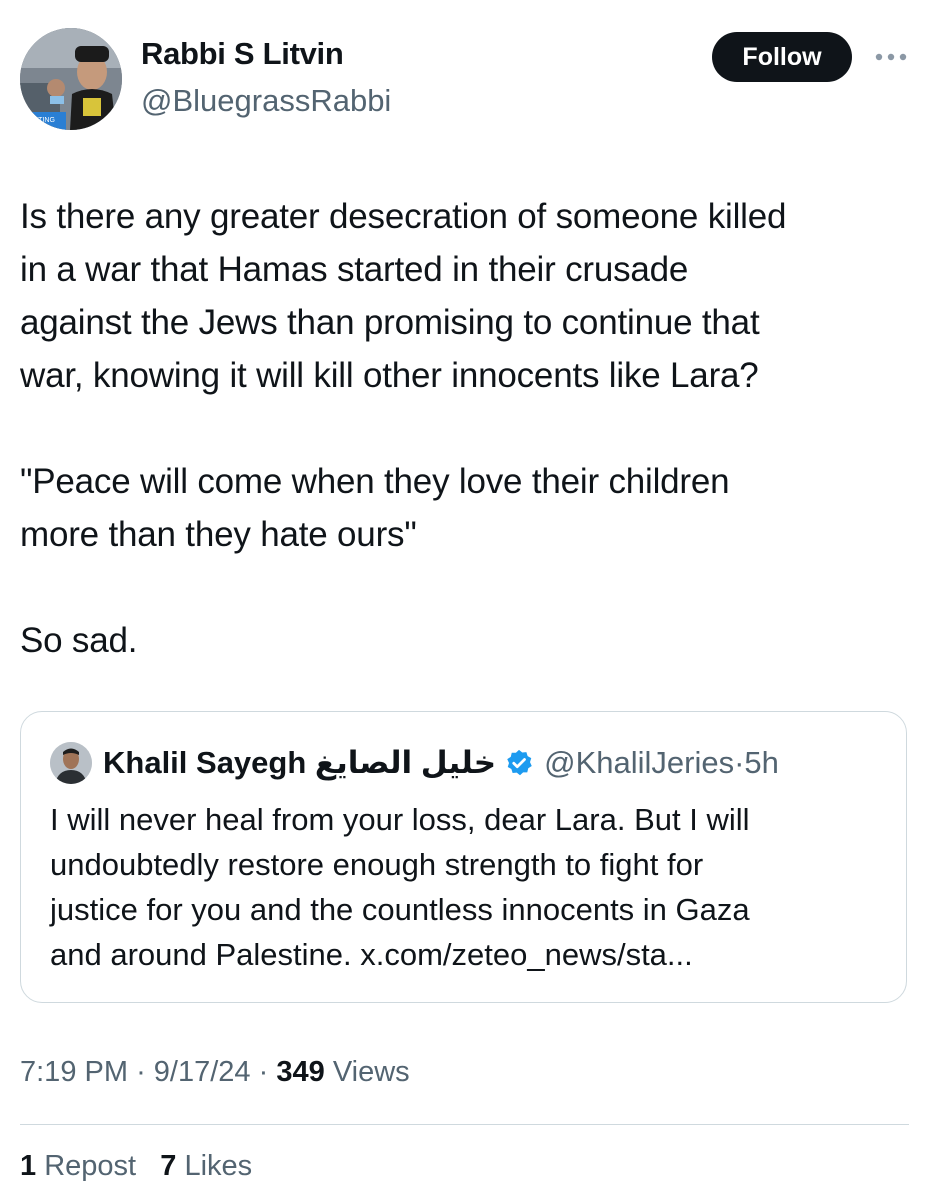  What do you see at coordinates (300, 1072) in the screenshot?
I see `views-count: 349` at bounding box center [300, 1072].